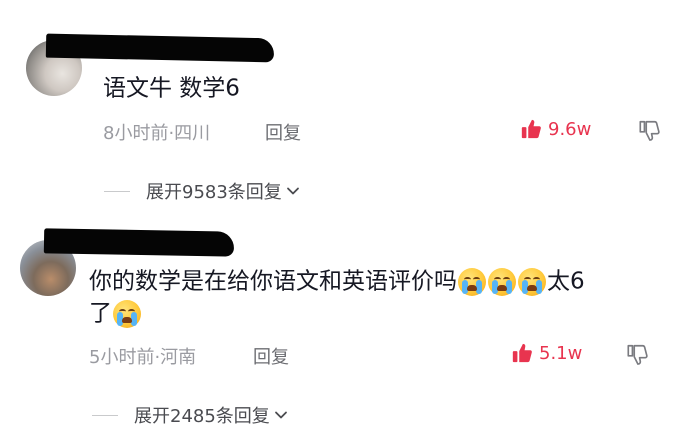 The height and width of the screenshot is (436, 690). I want to click on expand-replies: 展开2485条回复, so click(190, 415).